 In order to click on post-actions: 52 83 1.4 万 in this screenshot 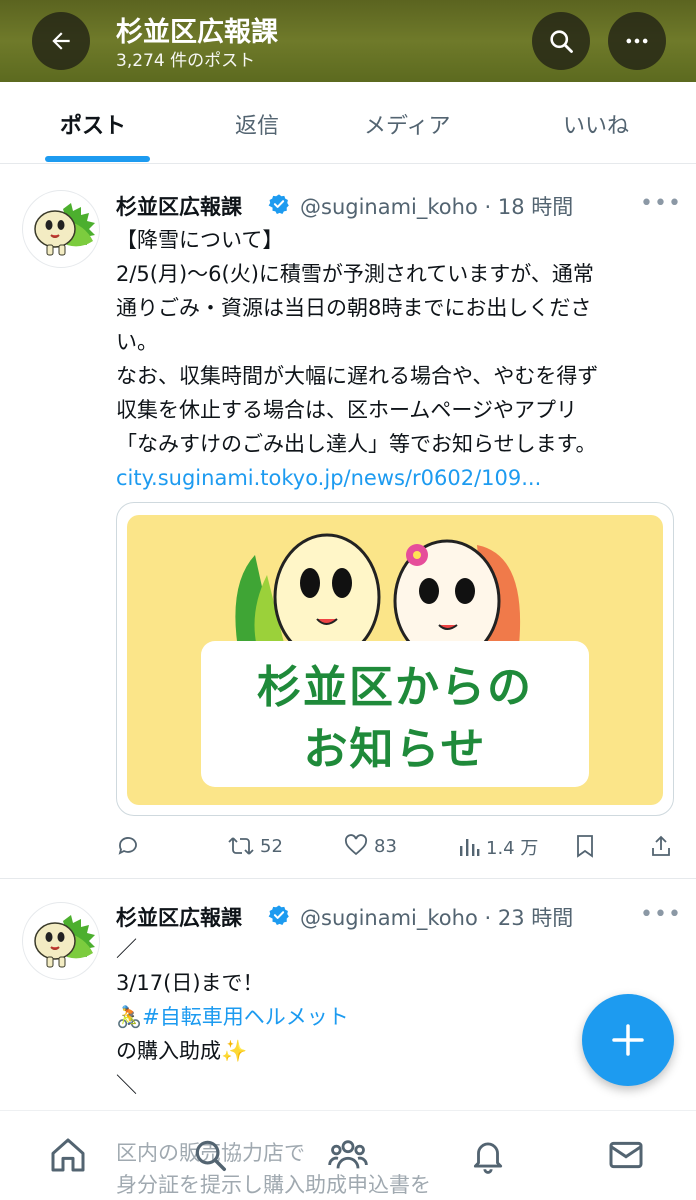, I will do `click(348, 848)`.